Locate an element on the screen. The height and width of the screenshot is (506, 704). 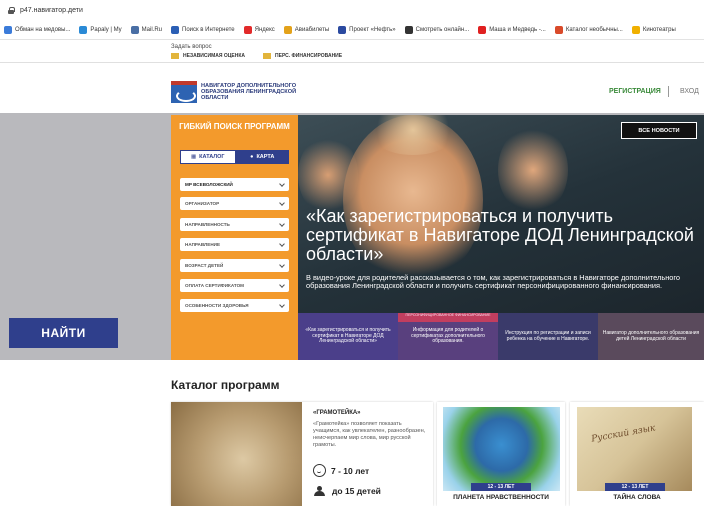
program-card: 12 - 13 ЛЕТ ТАЙНА СЛОВА is located at coordinates (637, 454).